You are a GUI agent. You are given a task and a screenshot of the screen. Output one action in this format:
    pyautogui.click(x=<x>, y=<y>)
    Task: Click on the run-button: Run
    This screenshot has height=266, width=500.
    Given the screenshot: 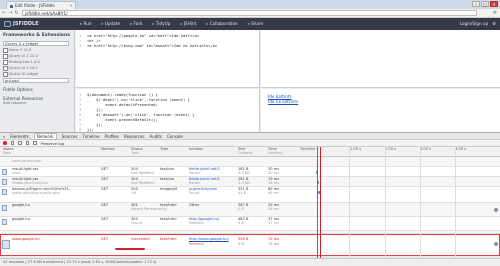 What is the action you would take?
    pyautogui.click(x=85, y=23)
    